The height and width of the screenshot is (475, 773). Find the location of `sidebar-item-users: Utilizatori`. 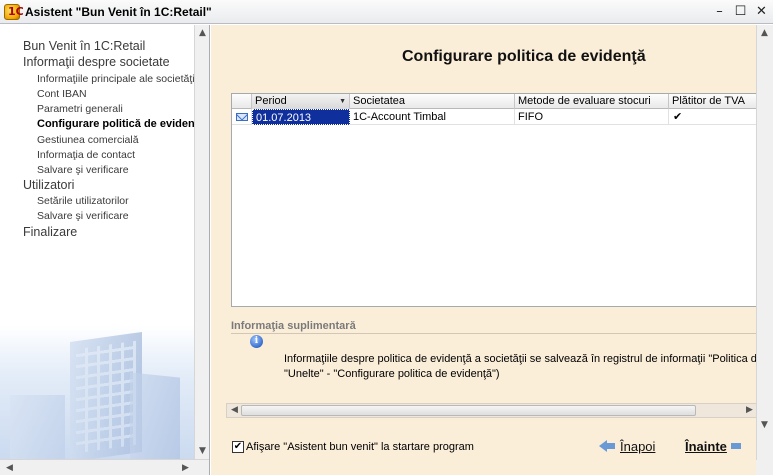

sidebar-item-users: Utilizatori is located at coordinates (48, 185).